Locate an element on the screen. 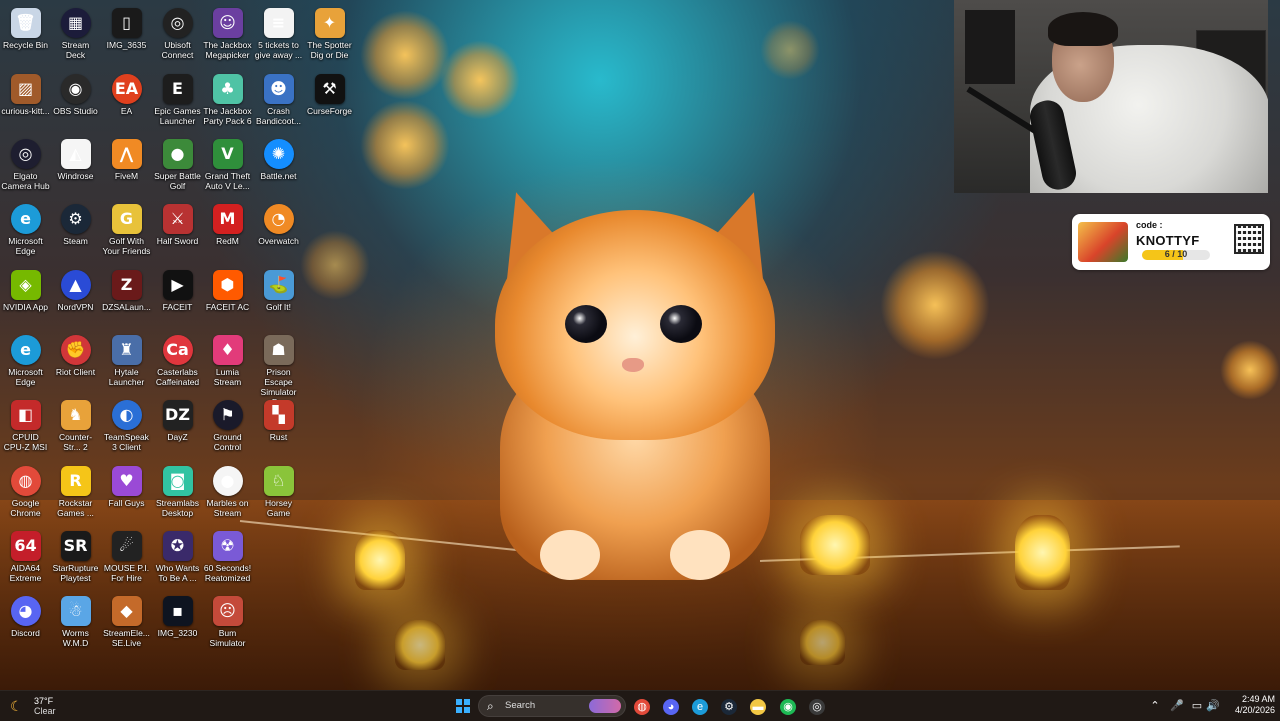 The image size is (1280, 721). desktop-icon: 64 AIDA64 Extreme is located at coordinates (25, 558).